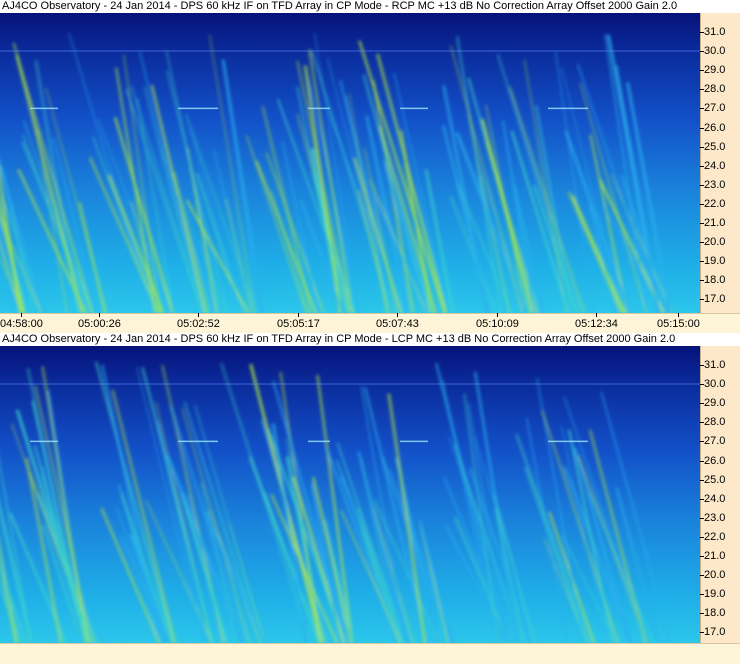  What do you see at coordinates (298, 321) in the screenshot?
I see `time-tick-label: 05:05:17` at bounding box center [298, 321].